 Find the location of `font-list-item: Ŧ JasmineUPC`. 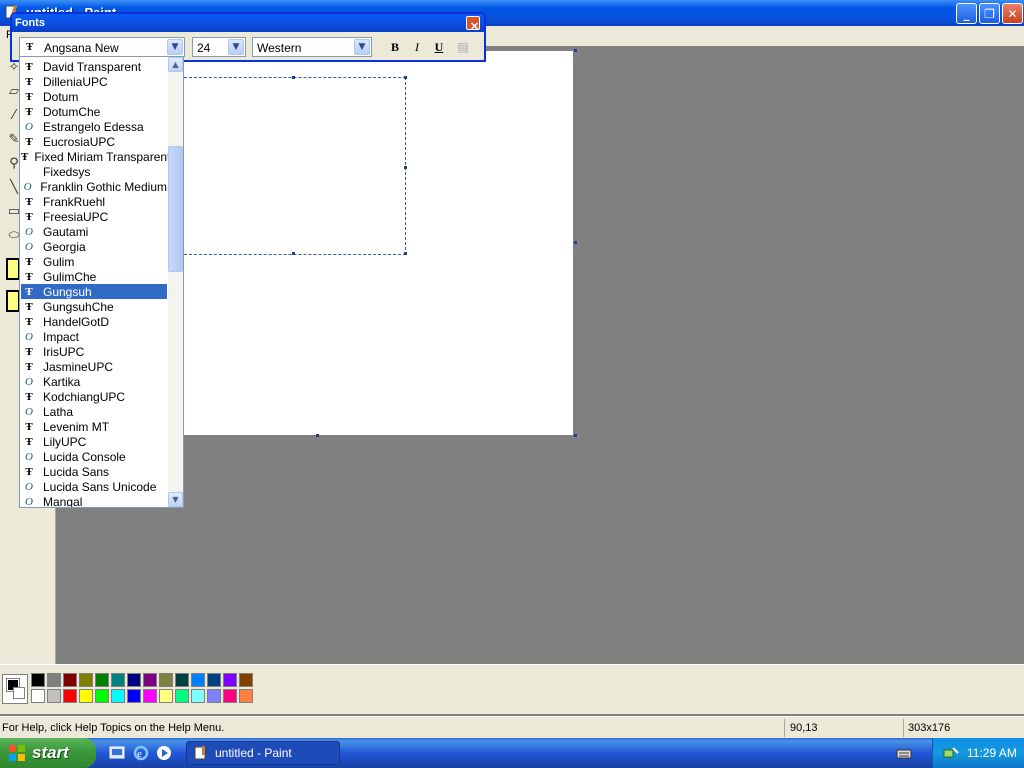

font-list-item: Ŧ JasmineUPC is located at coordinates (94, 366).